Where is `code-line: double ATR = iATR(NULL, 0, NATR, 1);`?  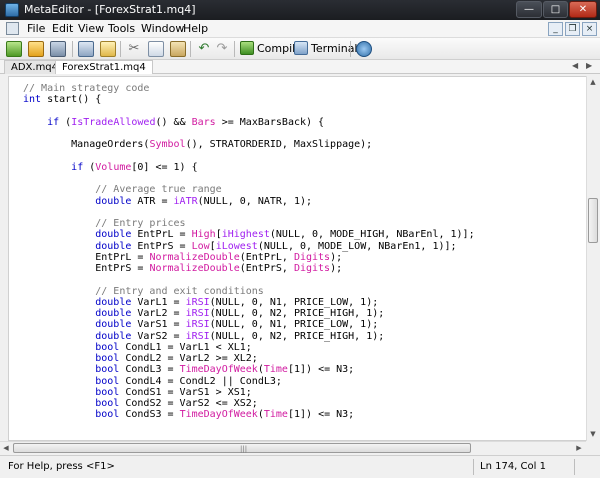
code-line: double ATR = iATR(NULL, 0, NATR, 1); is located at coordinates (249, 201).